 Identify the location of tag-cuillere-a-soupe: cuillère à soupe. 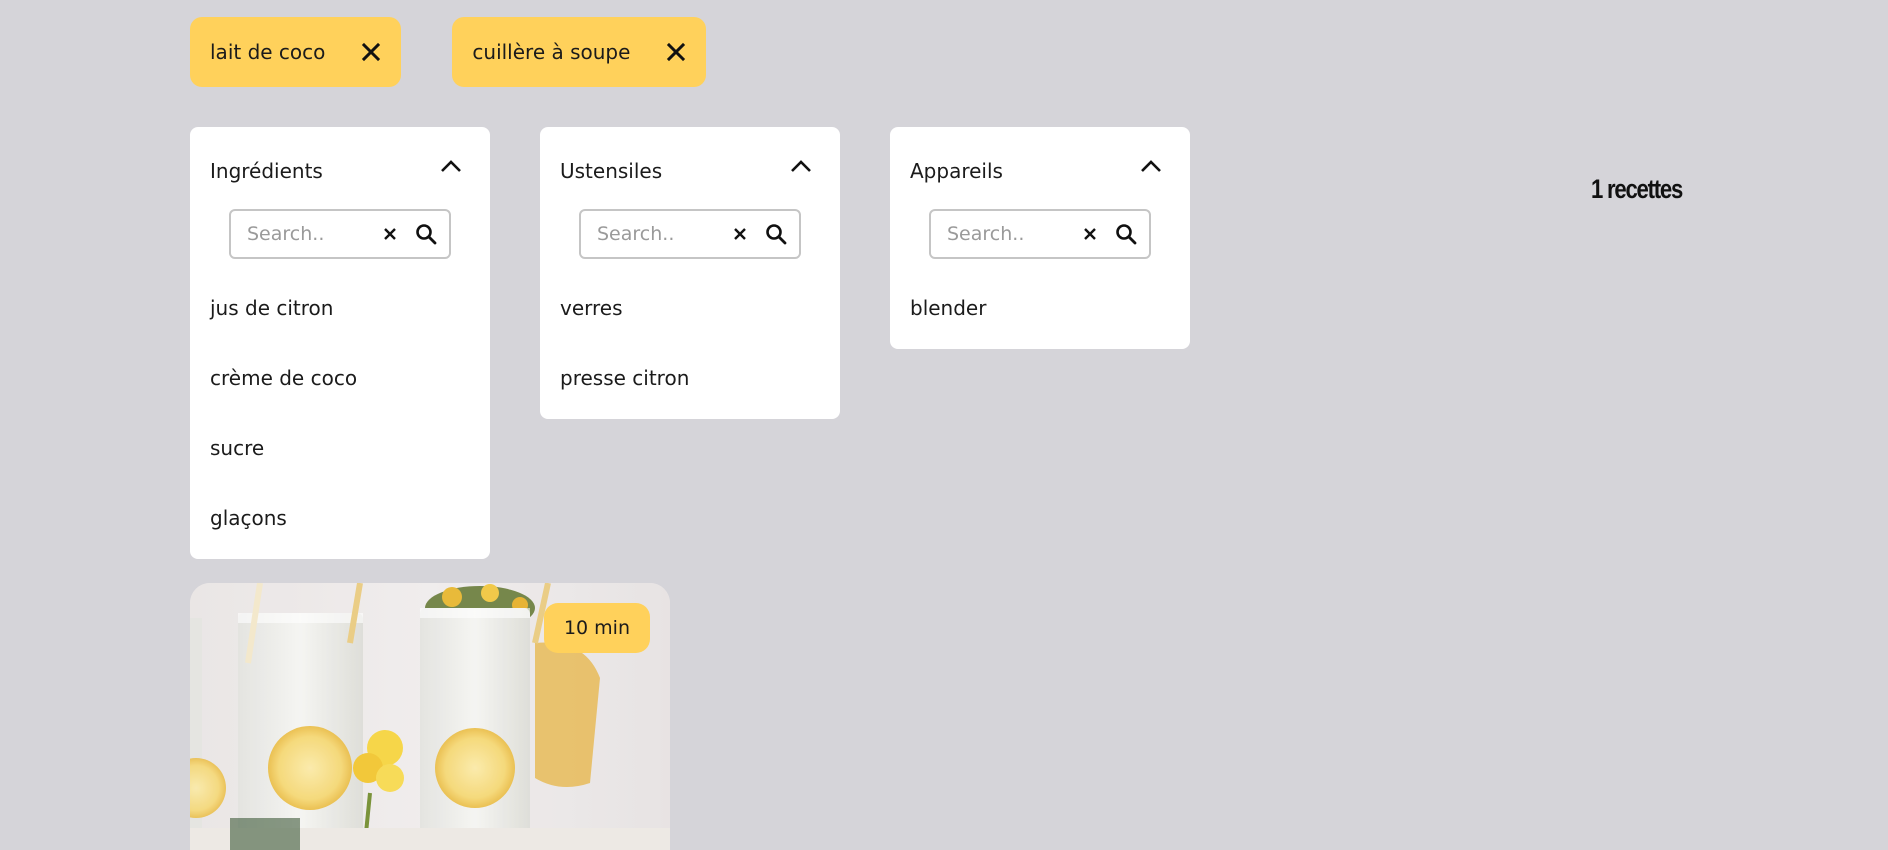
(579, 52).